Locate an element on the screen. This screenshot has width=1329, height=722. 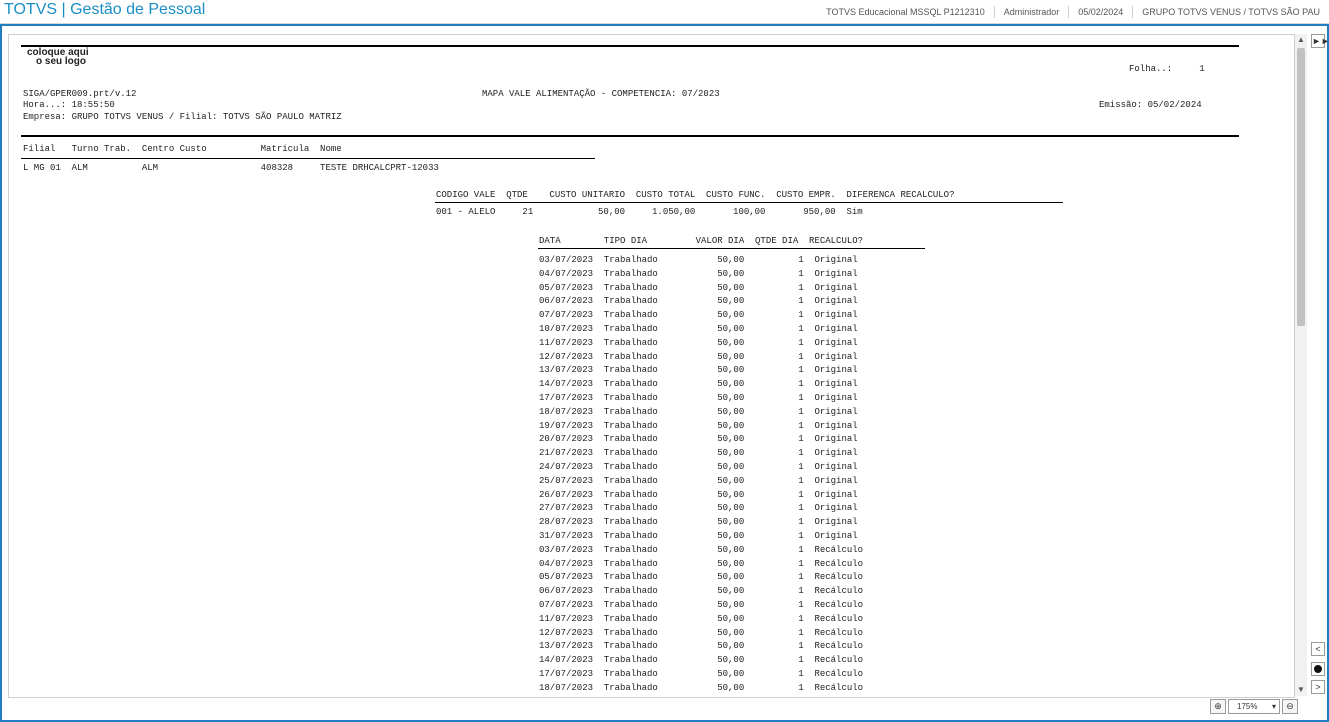
day-row: 21/07/2023 Trabalhado 50,00 1 Original is located at coordinates (698, 453).